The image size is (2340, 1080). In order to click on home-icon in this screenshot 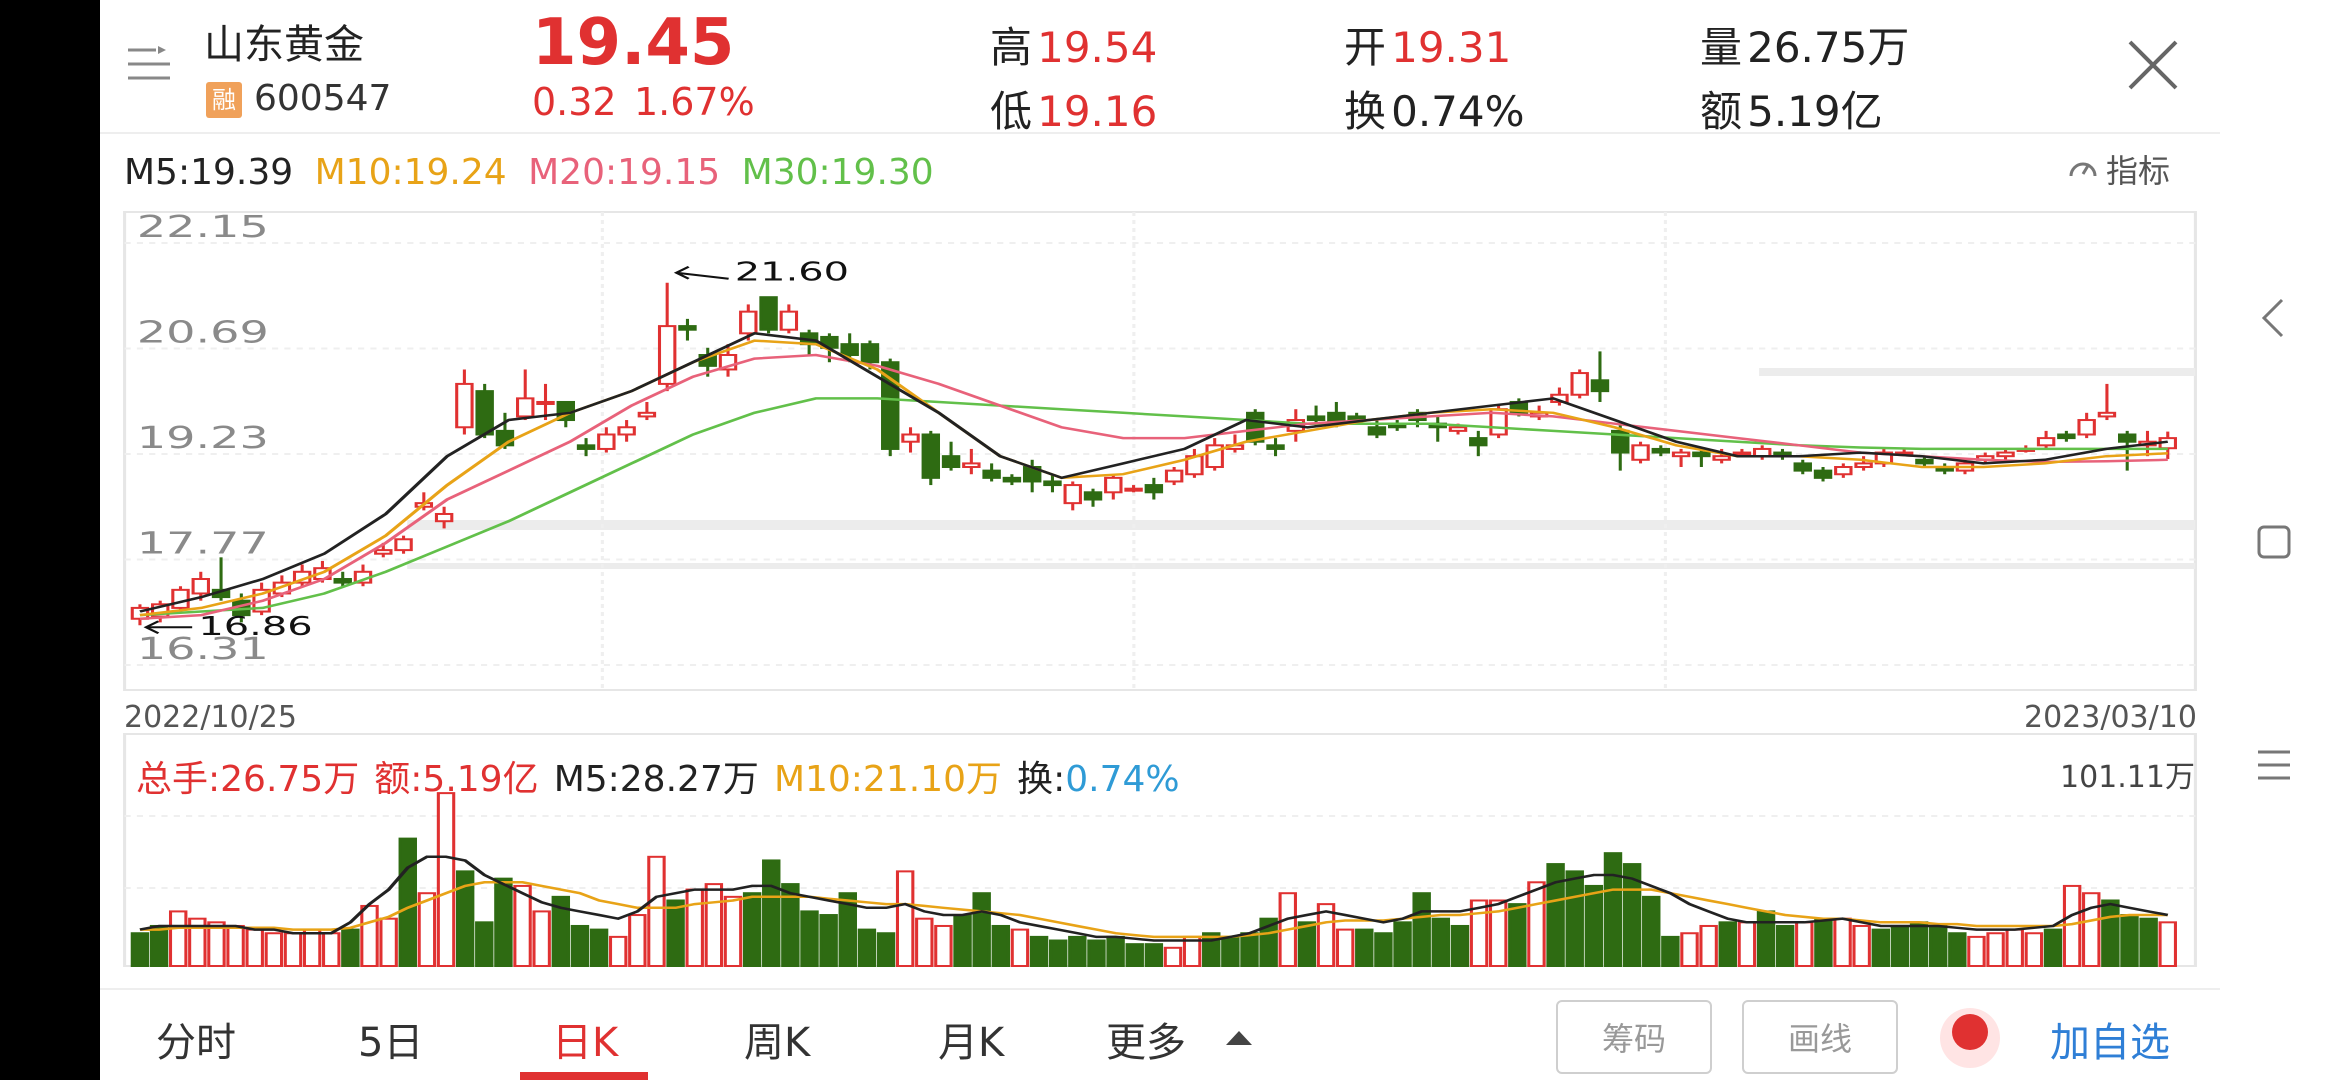, I will do `click(2274, 544)`.